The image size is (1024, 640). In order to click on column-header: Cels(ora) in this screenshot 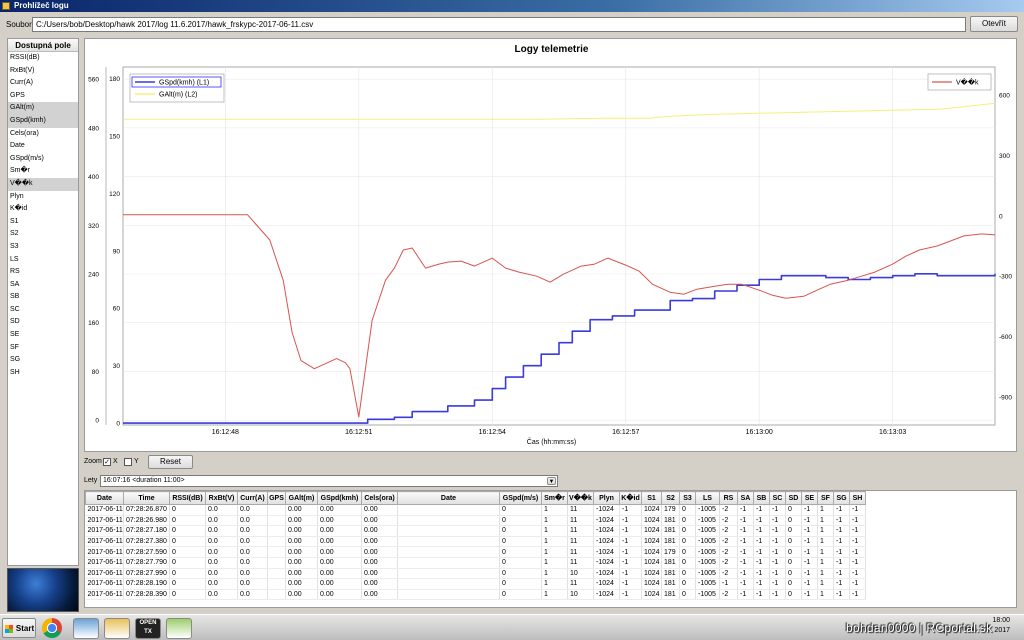, I will do `click(379, 498)`.